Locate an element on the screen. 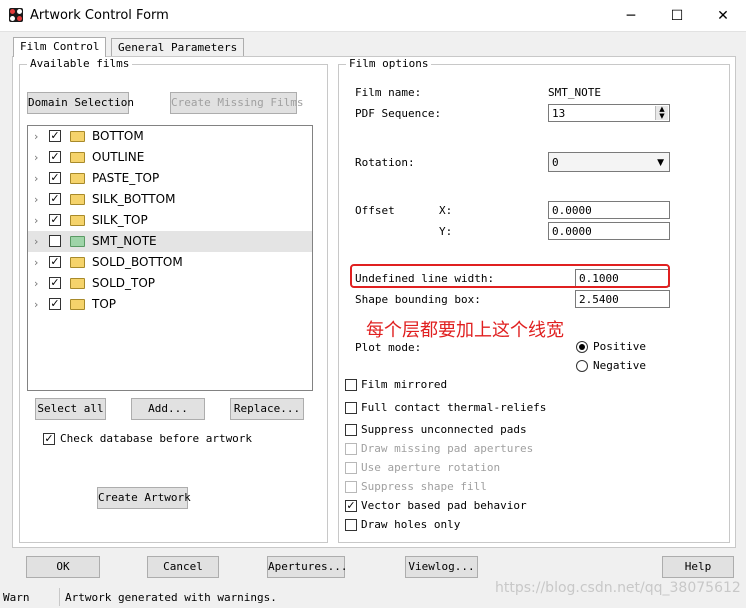  film-row-paste-top: › ✓ PASTE_TOP is located at coordinates (170, 178).